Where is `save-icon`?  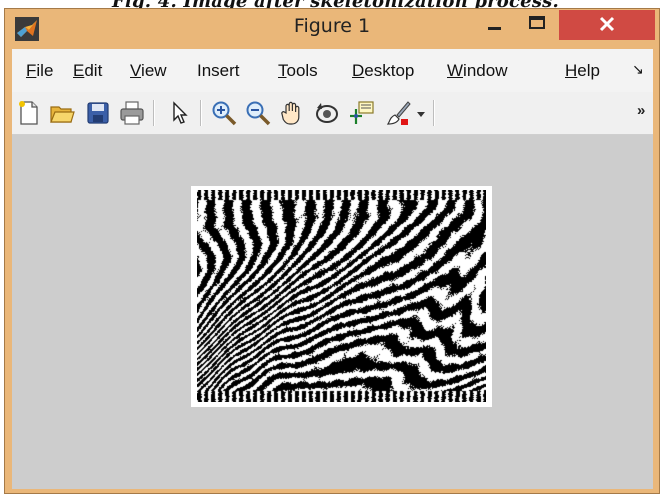
save-icon is located at coordinates (98, 113).